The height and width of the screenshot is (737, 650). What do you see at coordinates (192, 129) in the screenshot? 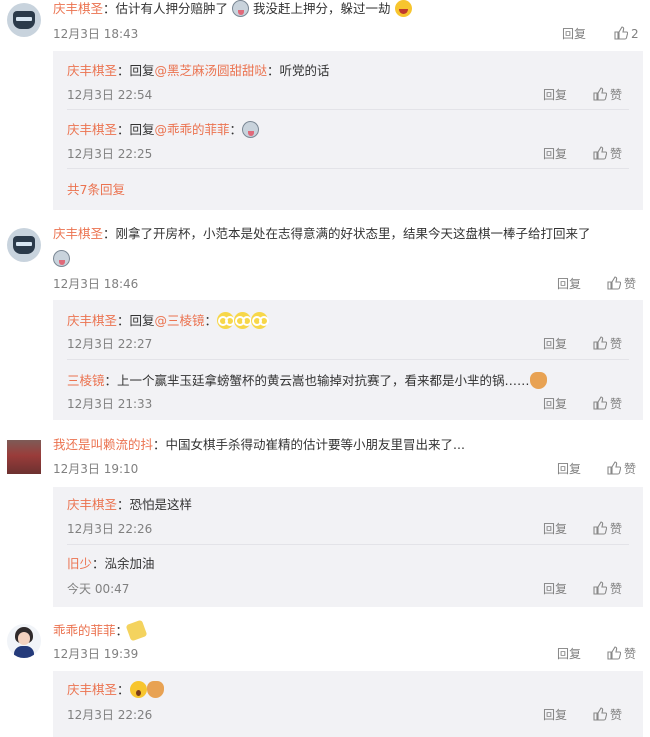
I see `mention-link: @乖乖的菲菲` at bounding box center [192, 129].